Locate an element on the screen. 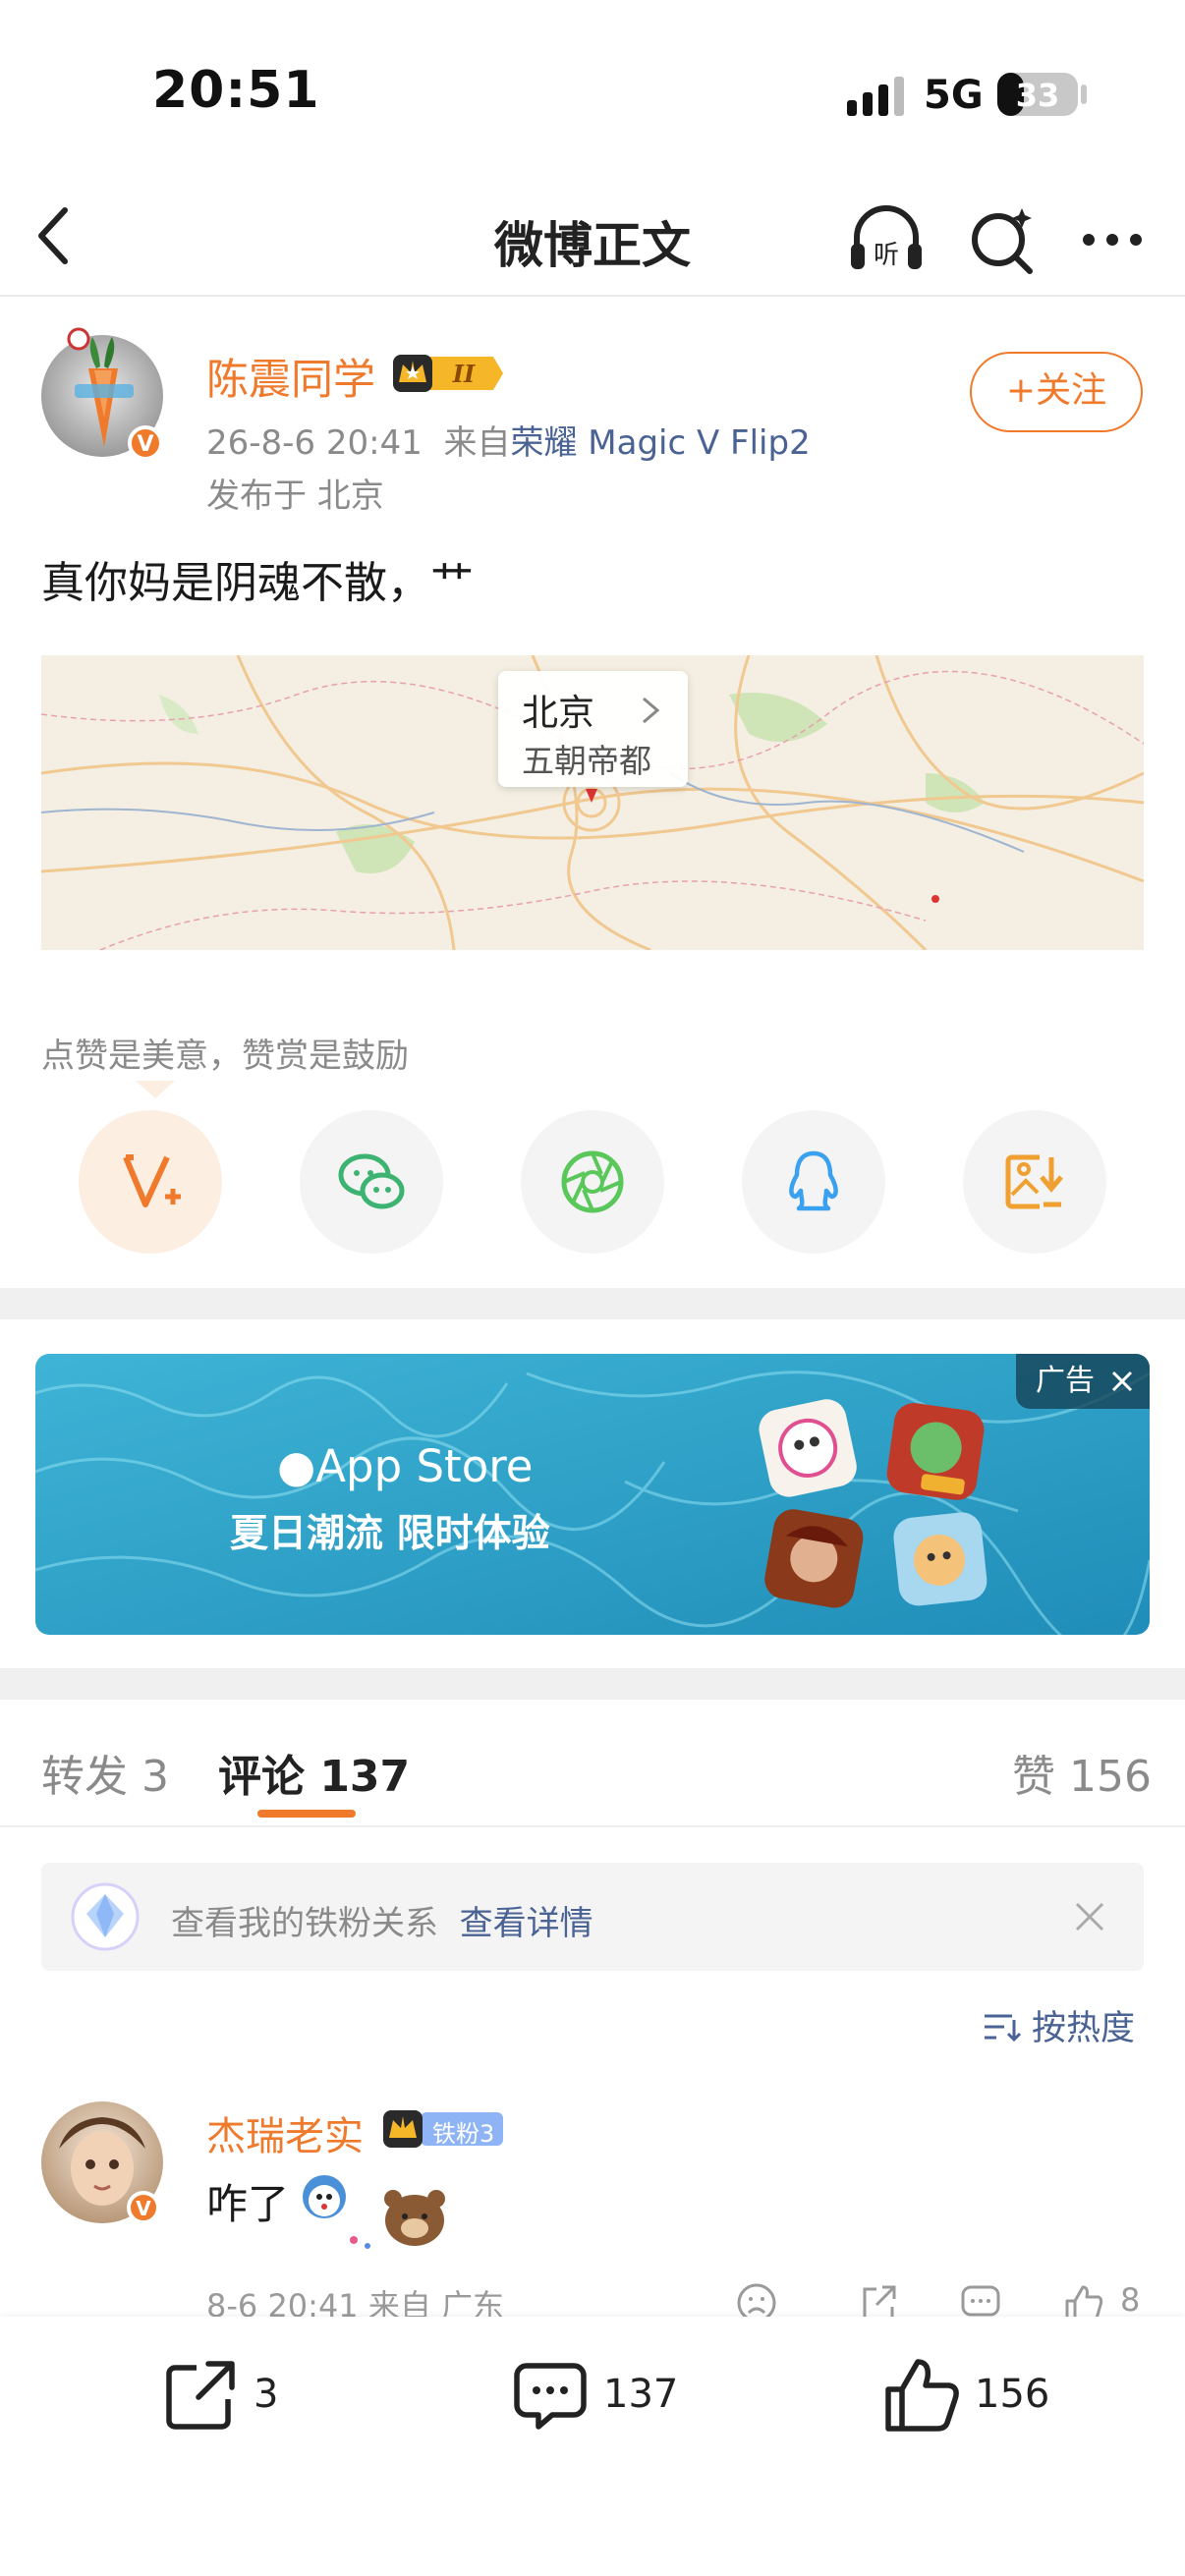  like-count: 156 is located at coordinates (1013, 2394).